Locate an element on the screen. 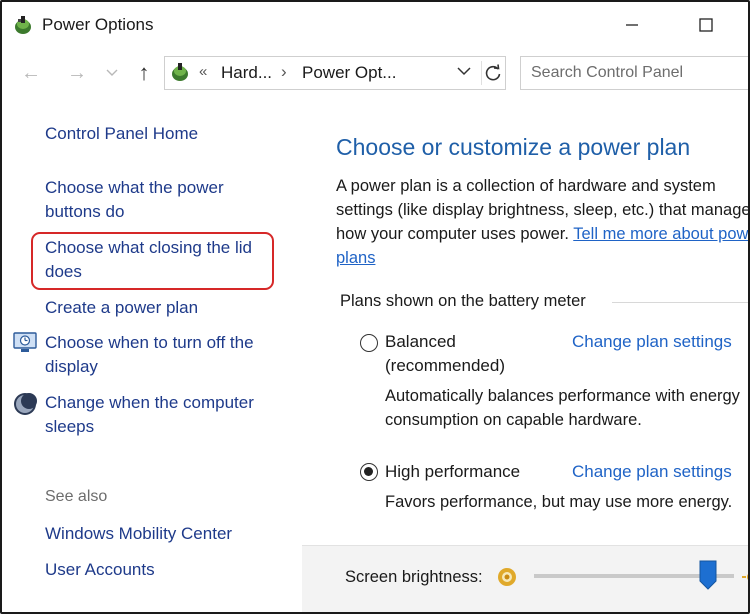  forward-arrow-icon: → is located at coordinates (77, 72).